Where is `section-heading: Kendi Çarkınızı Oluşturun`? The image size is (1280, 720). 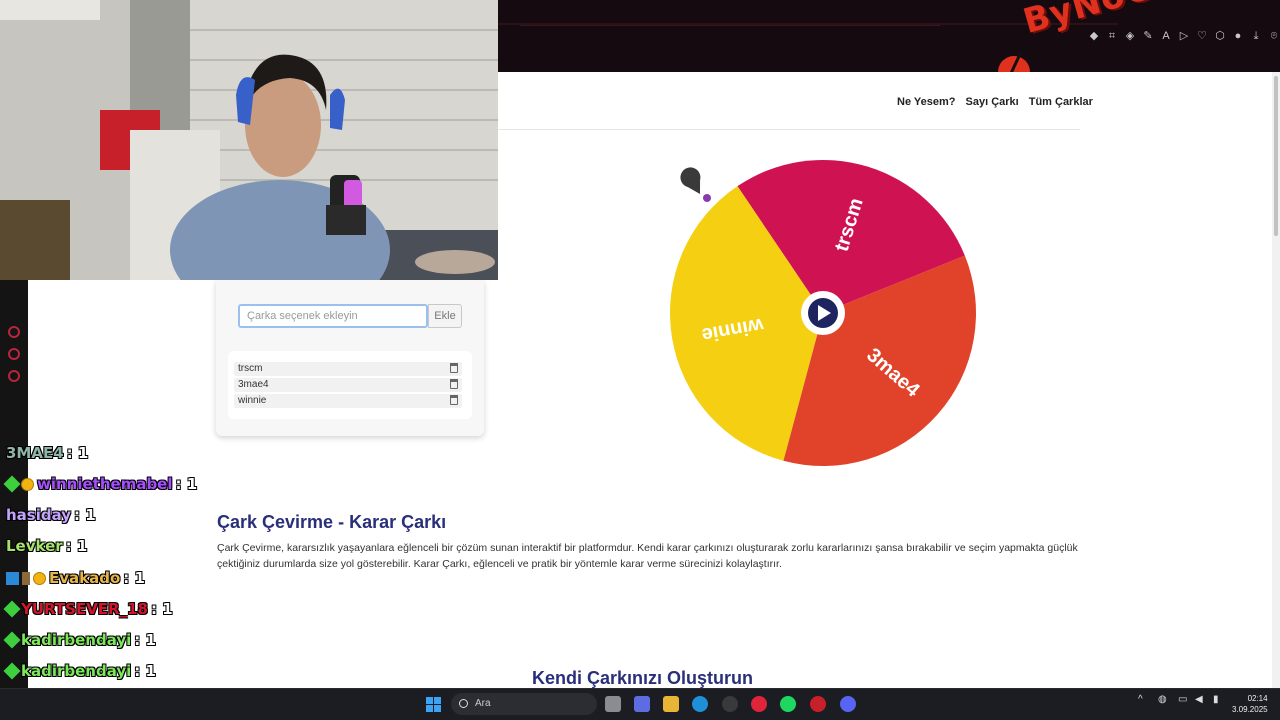 section-heading: Kendi Çarkınızı Oluşturun is located at coordinates (643, 678).